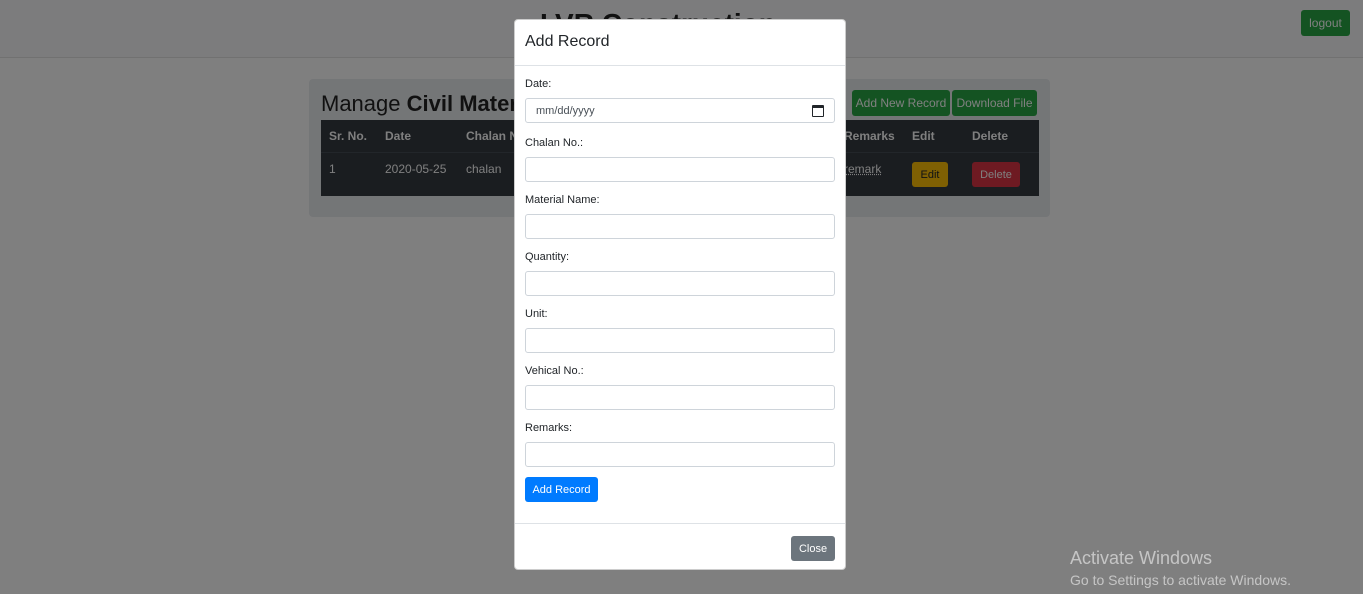 Image resolution: width=1363 pixels, height=594 pixels. What do you see at coordinates (680, 546) in the screenshot?
I see `modal-footer: Close` at bounding box center [680, 546].